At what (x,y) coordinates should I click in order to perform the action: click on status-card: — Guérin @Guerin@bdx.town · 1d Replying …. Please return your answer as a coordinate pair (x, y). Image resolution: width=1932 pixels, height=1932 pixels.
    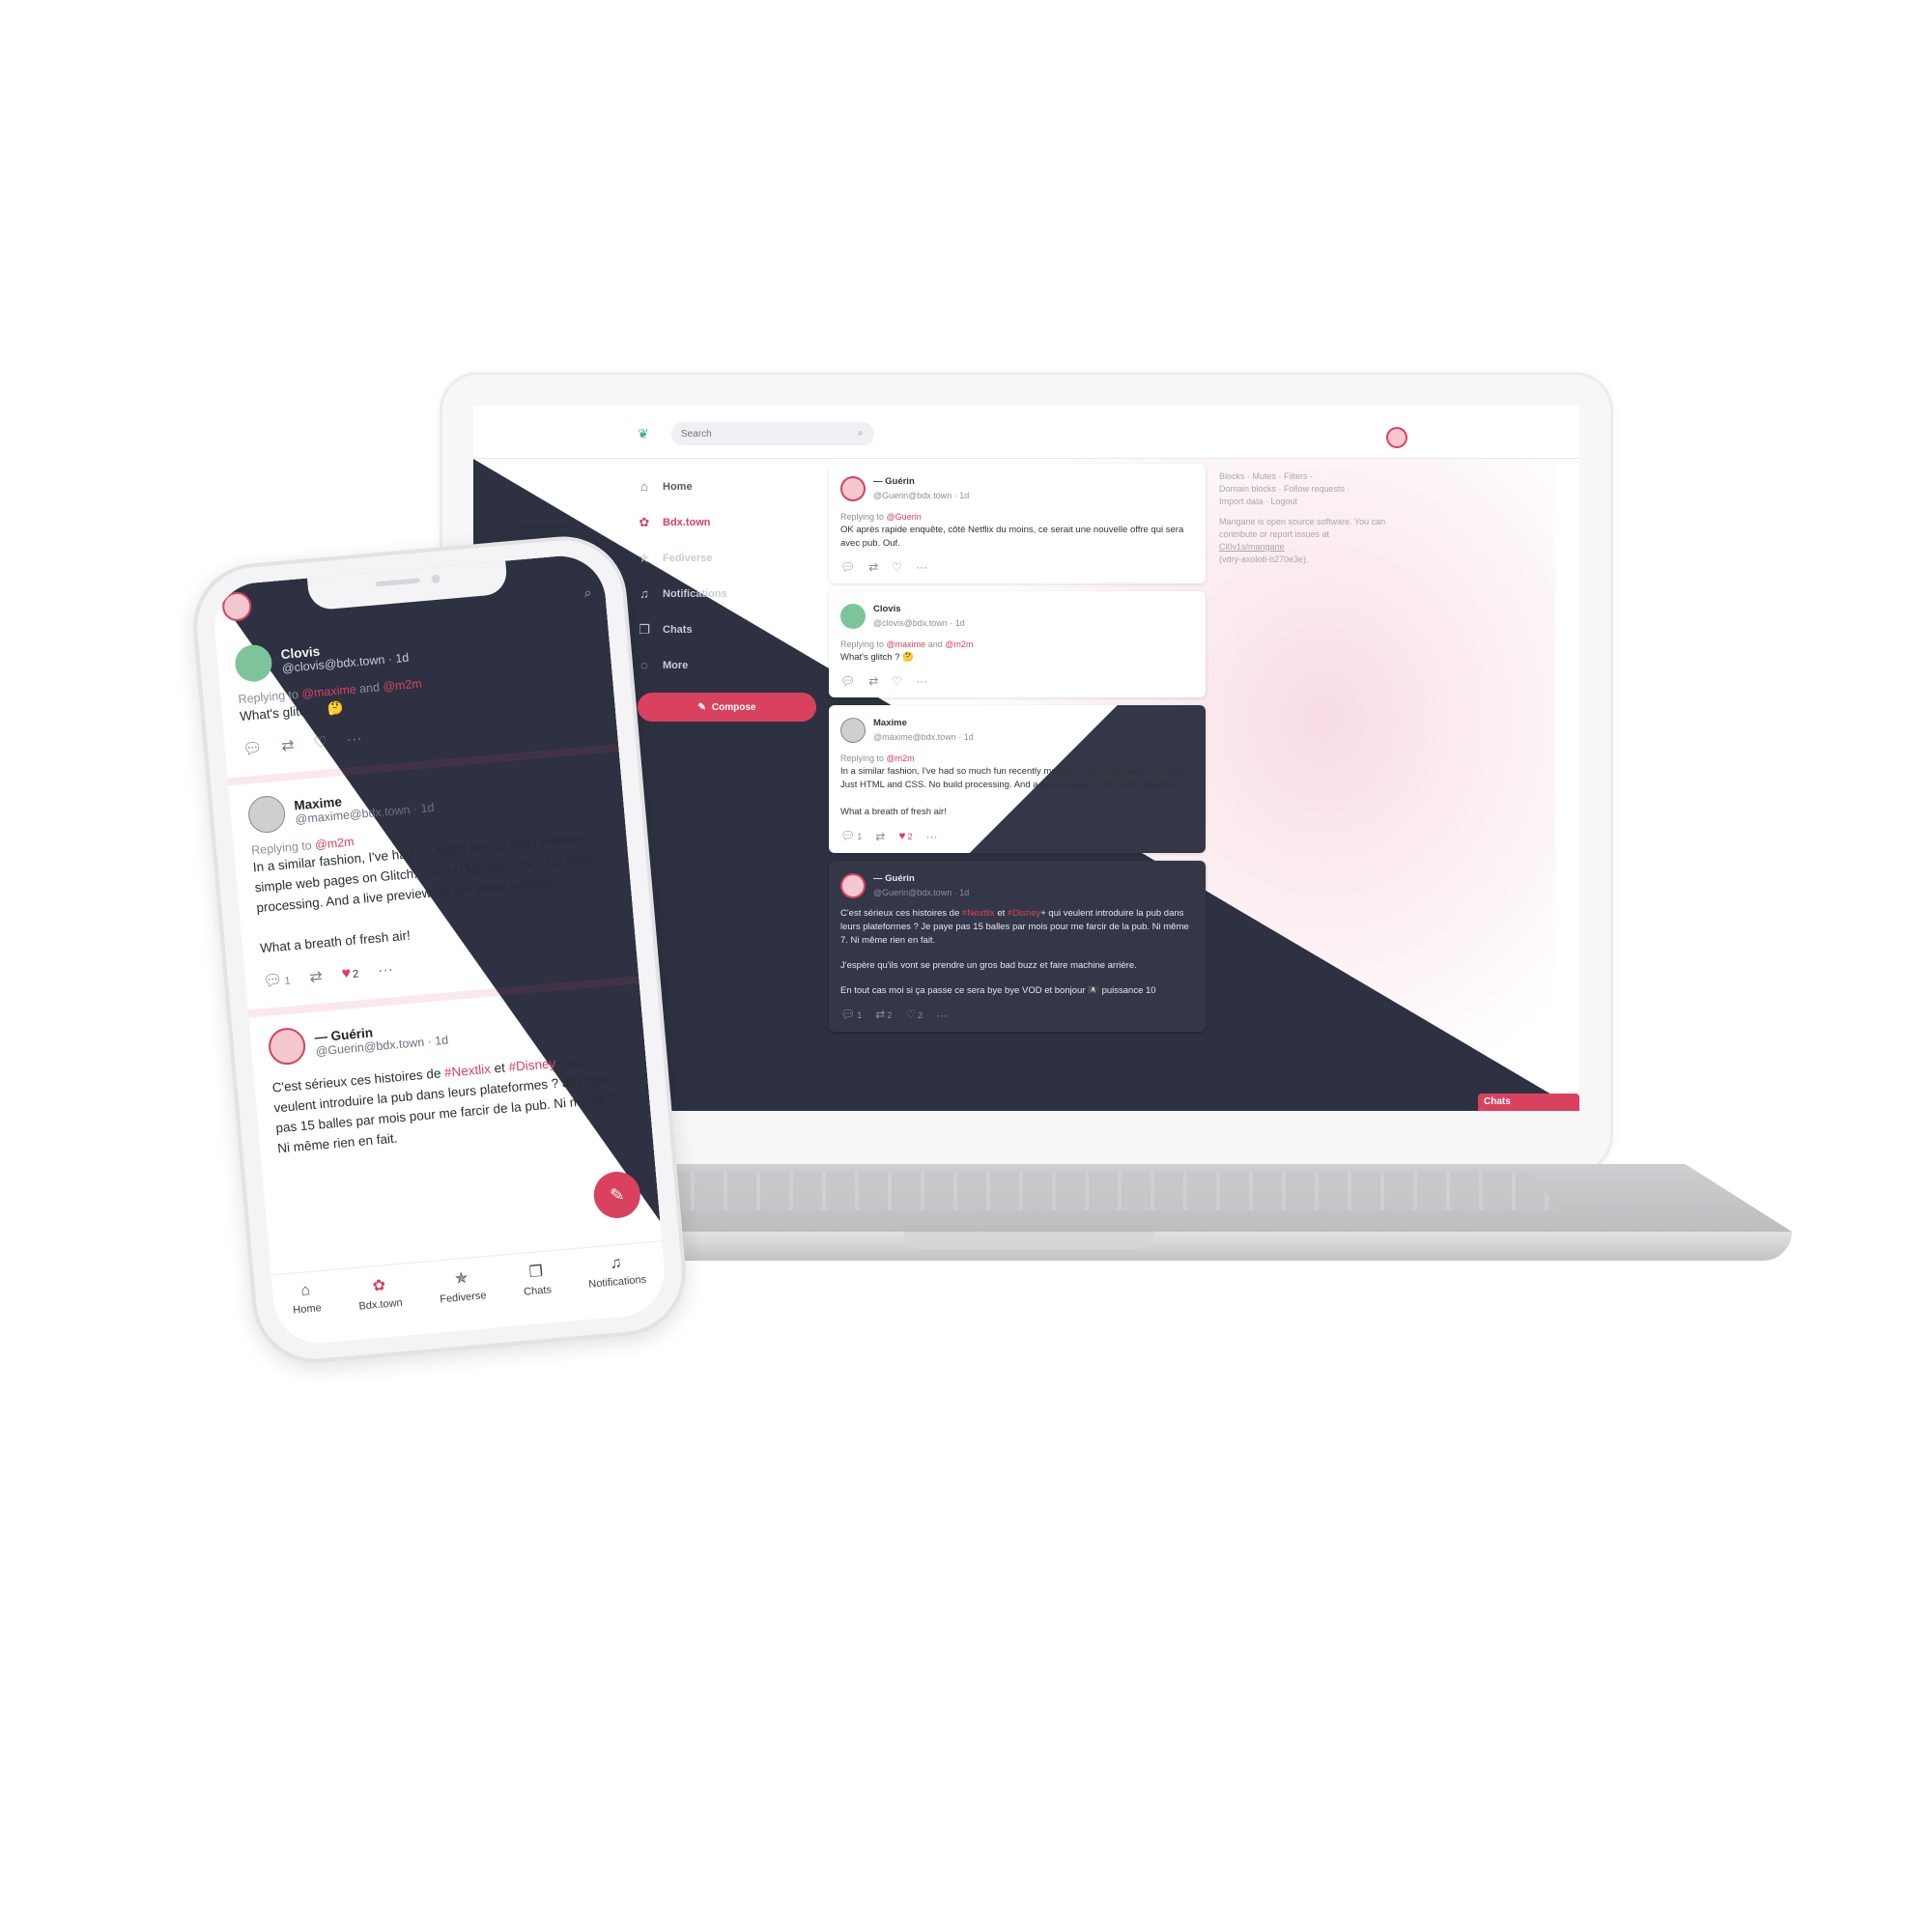
    Looking at the image, I should click on (1018, 523).